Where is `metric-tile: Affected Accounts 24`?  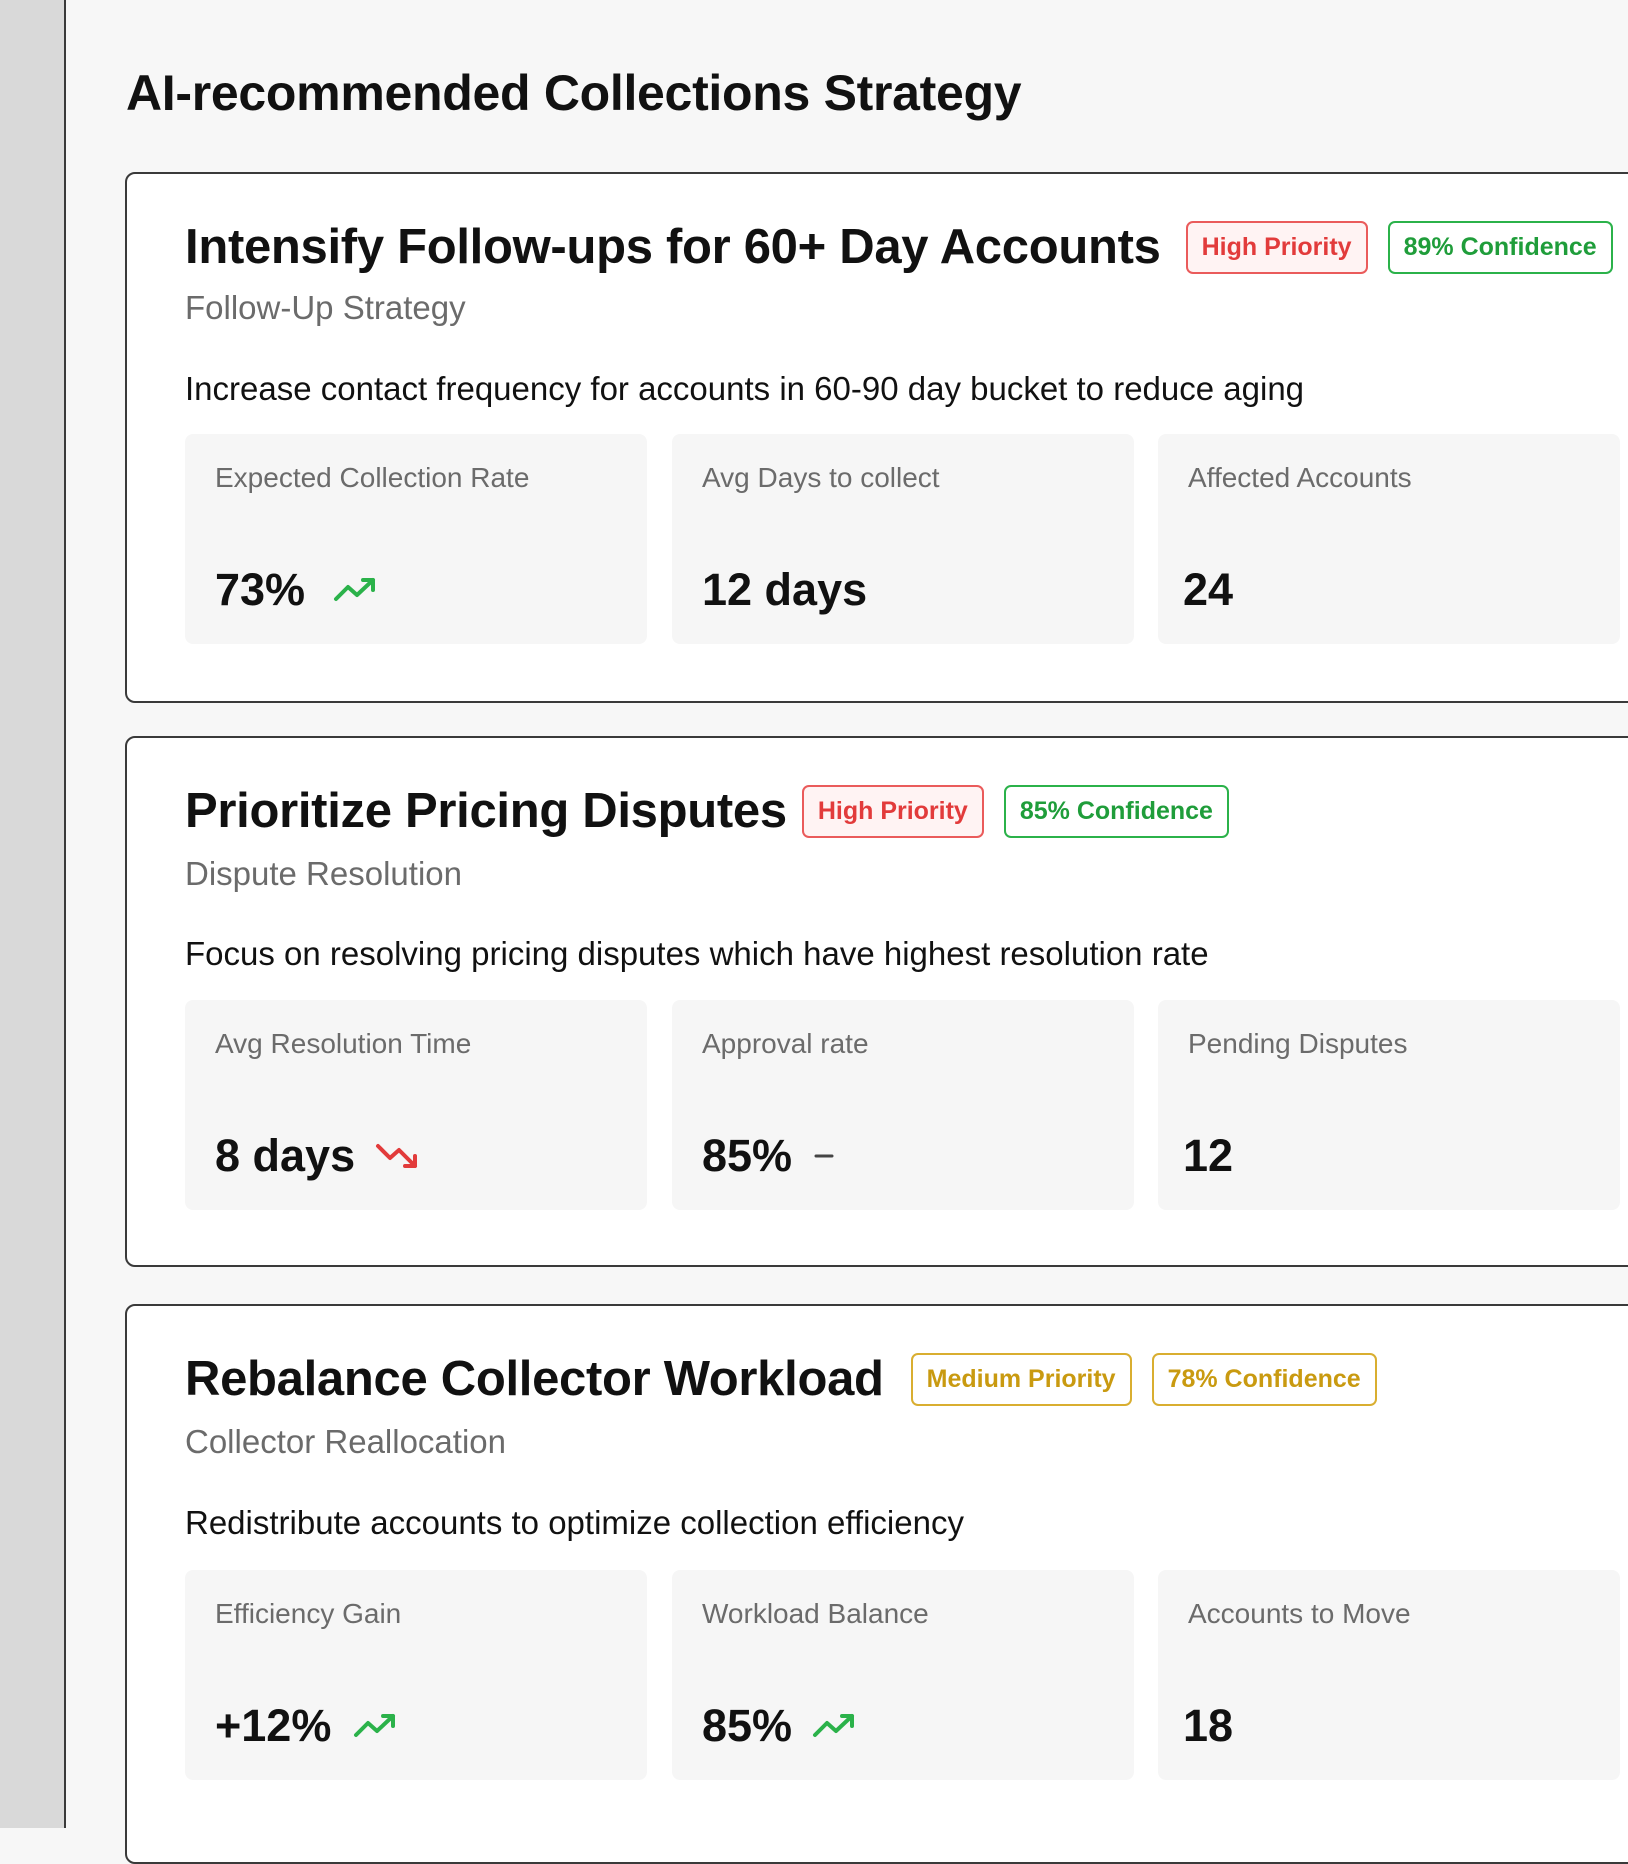 metric-tile: Affected Accounts 24 is located at coordinates (1389, 539).